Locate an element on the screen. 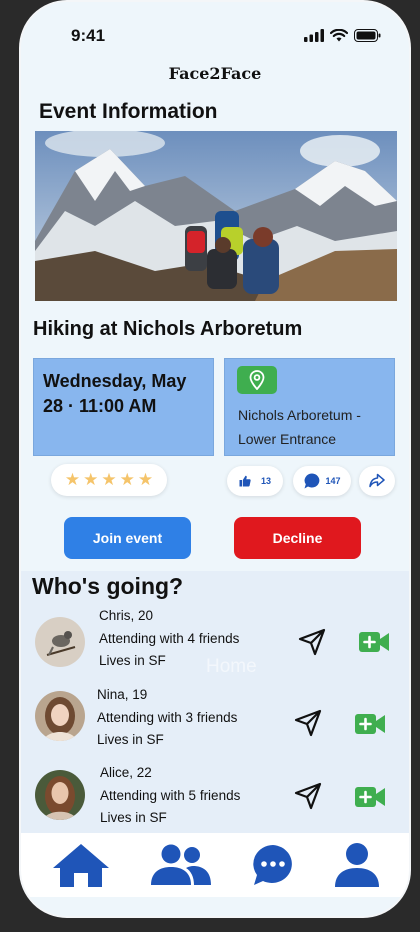 The image size is (420, 932). home-indicator-area is located at coordinates (215, 906).